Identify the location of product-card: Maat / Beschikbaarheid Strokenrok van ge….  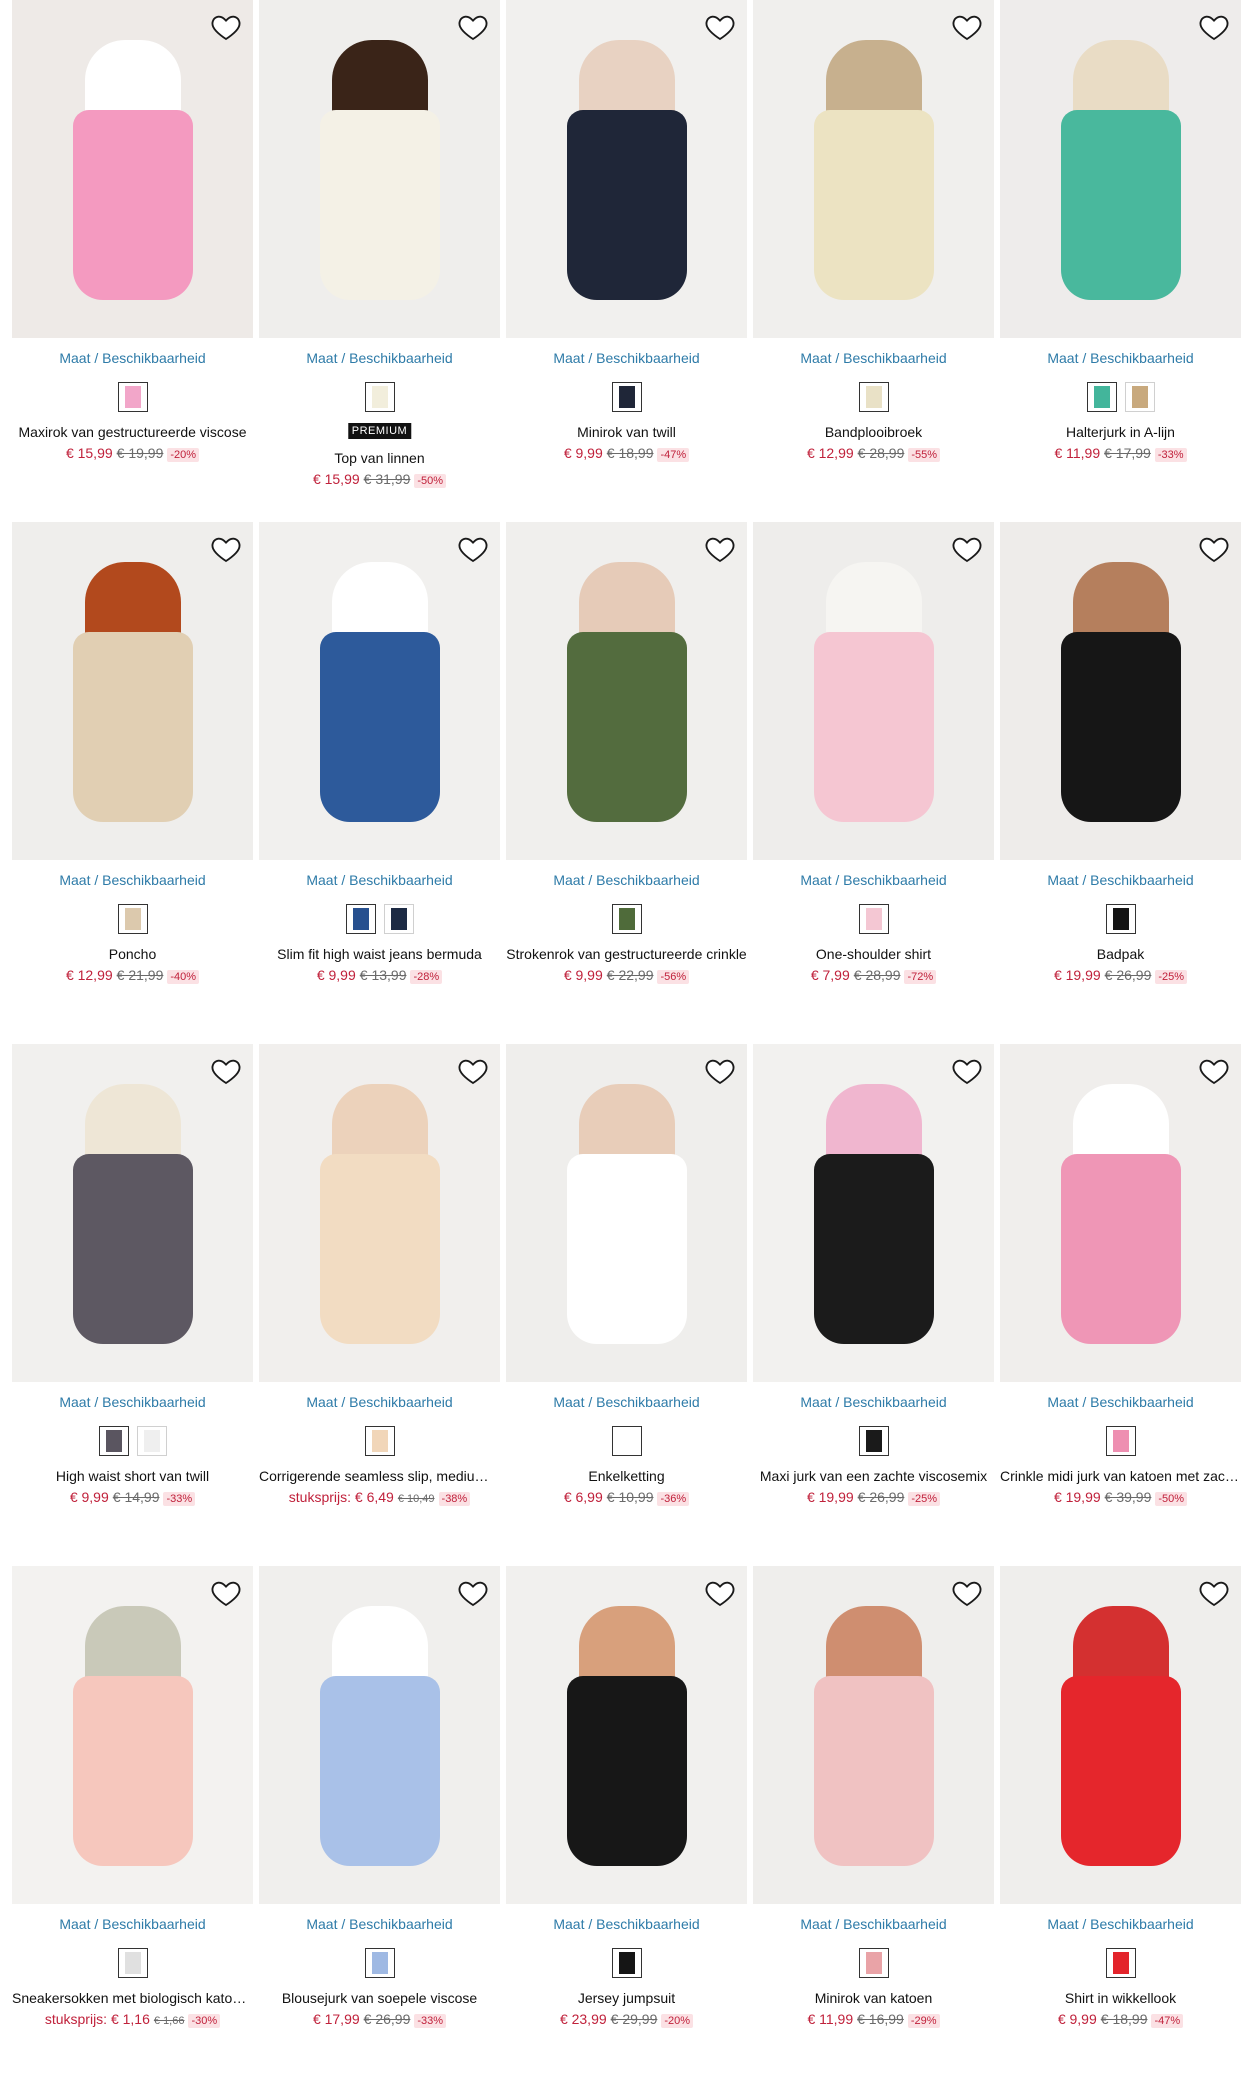
(626, 783).